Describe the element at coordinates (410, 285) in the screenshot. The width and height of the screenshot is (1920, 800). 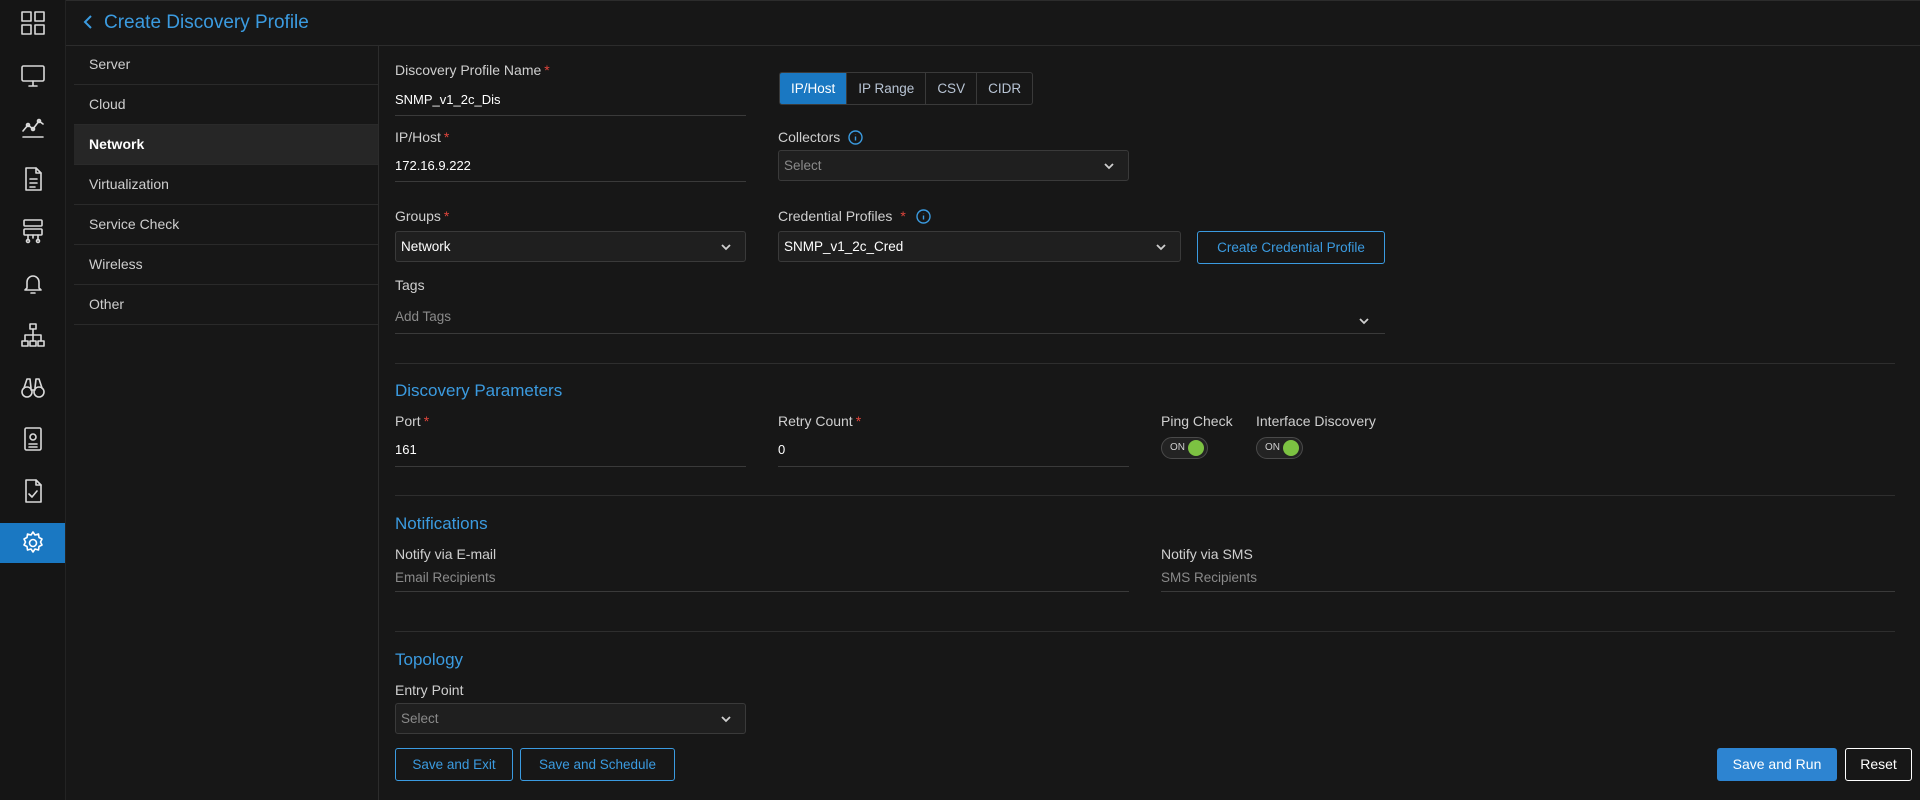
I see `tags-label: Tags` at that location.